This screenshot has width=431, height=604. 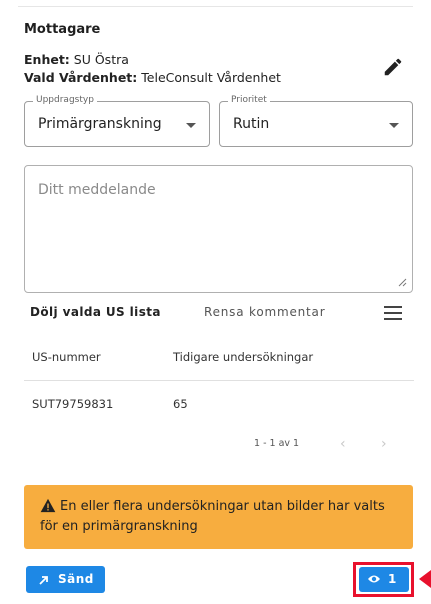 I want to click on clear-comment-button: Rensa kommentar, so click(x=264, y=312).